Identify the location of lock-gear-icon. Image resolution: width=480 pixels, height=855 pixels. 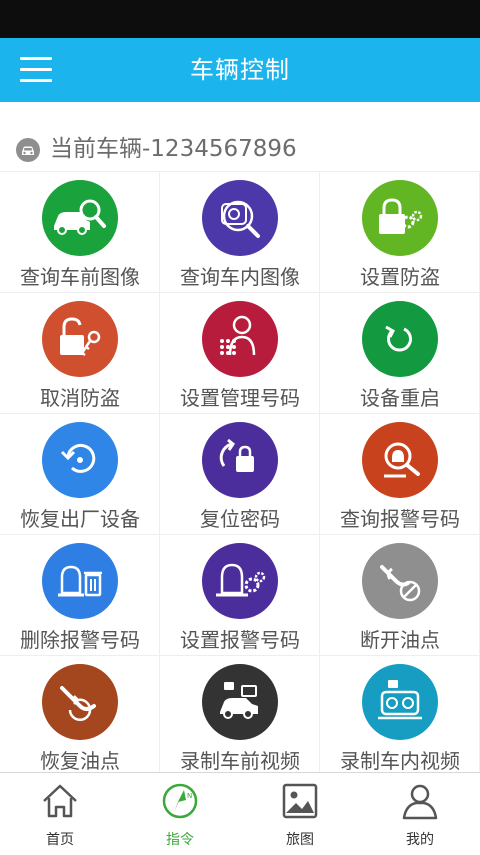
(400, 218).